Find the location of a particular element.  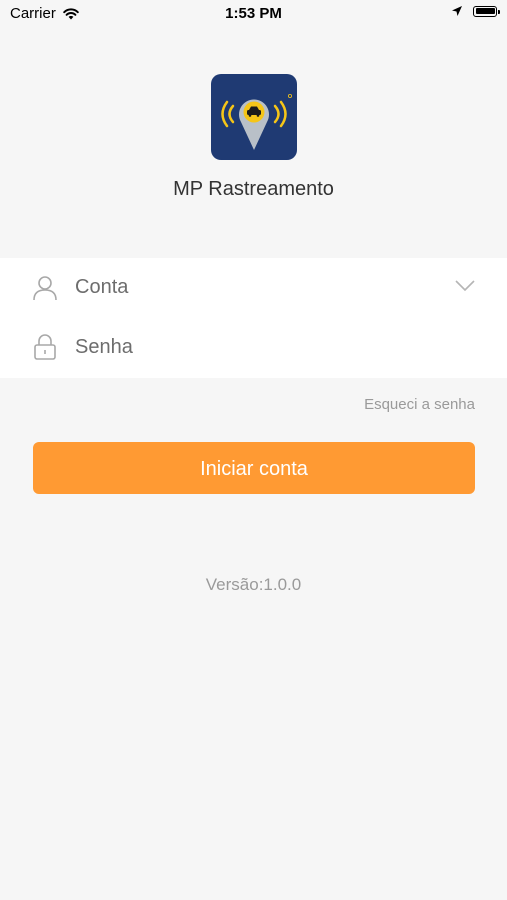

login-form: Conta Senha is located at coordinates (253, 318).